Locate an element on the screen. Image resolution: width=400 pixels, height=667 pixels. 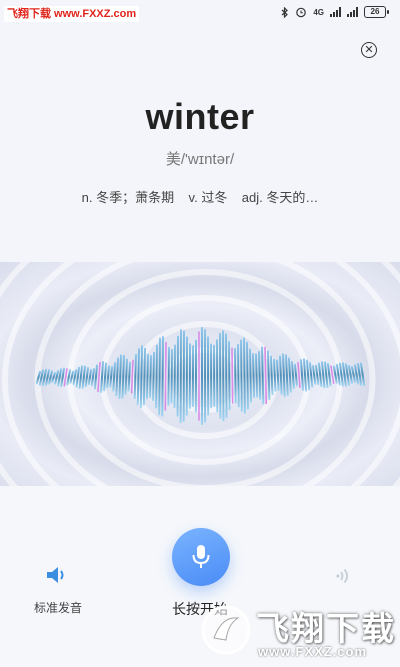
microphone-icon is located at coordinates (201, 556).